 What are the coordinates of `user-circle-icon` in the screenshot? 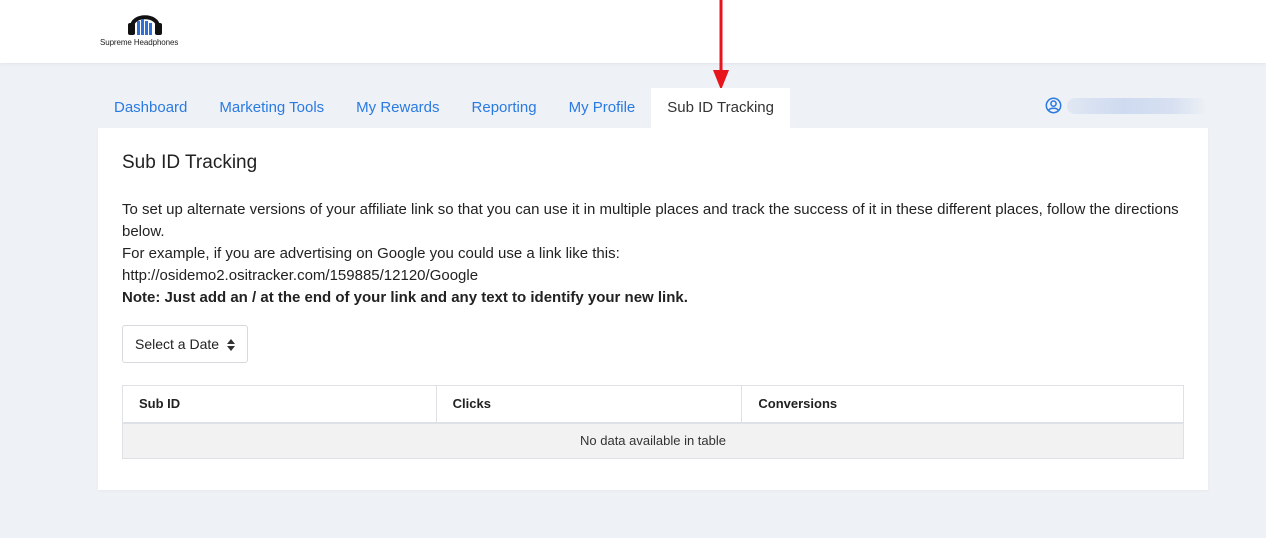 It's located at (1053, 105).